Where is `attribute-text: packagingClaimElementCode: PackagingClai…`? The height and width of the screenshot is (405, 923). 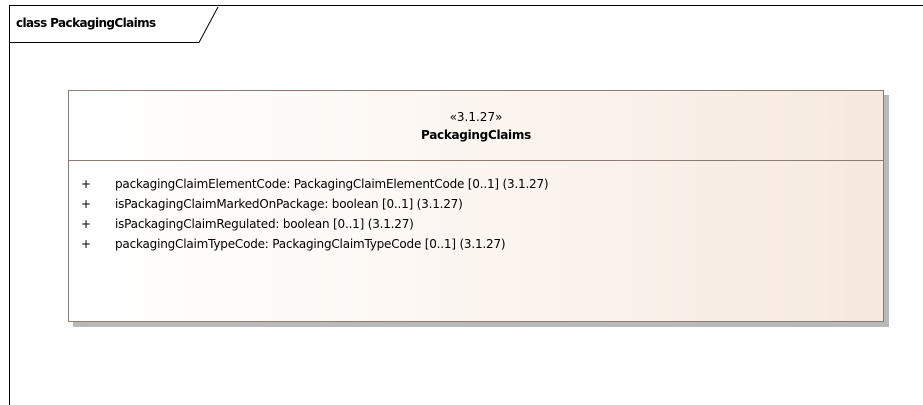
attribute-text: packagingClaimElementCode: PackagingClai… is located at coordinates (332, 184).